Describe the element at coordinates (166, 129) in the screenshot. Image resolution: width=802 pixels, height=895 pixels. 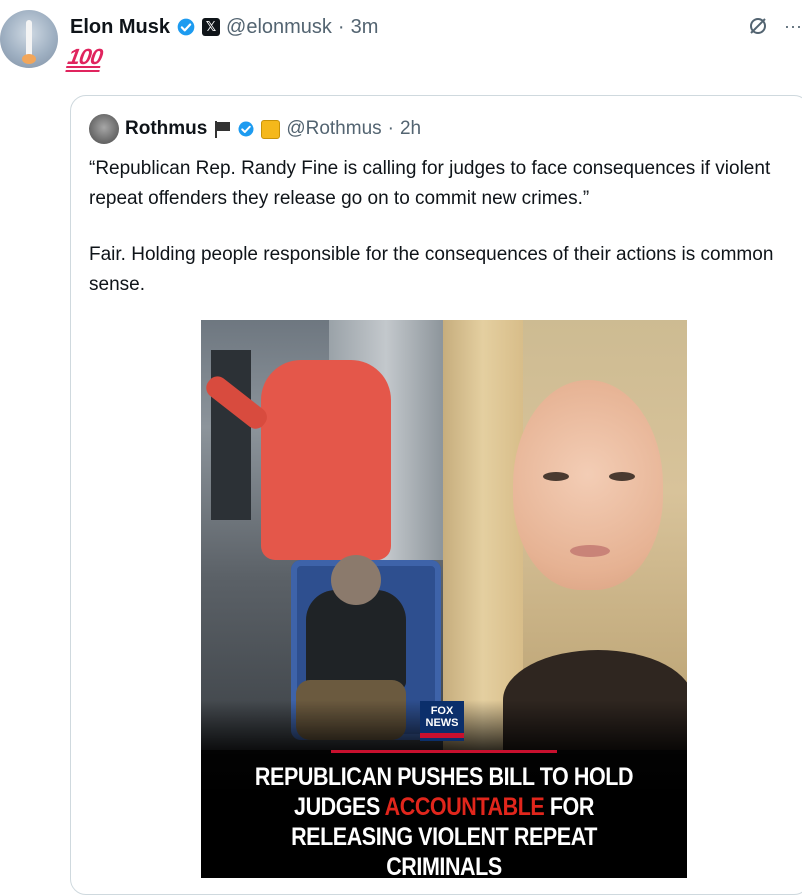
I see `quoted-author-name: Rothmus` at that location.